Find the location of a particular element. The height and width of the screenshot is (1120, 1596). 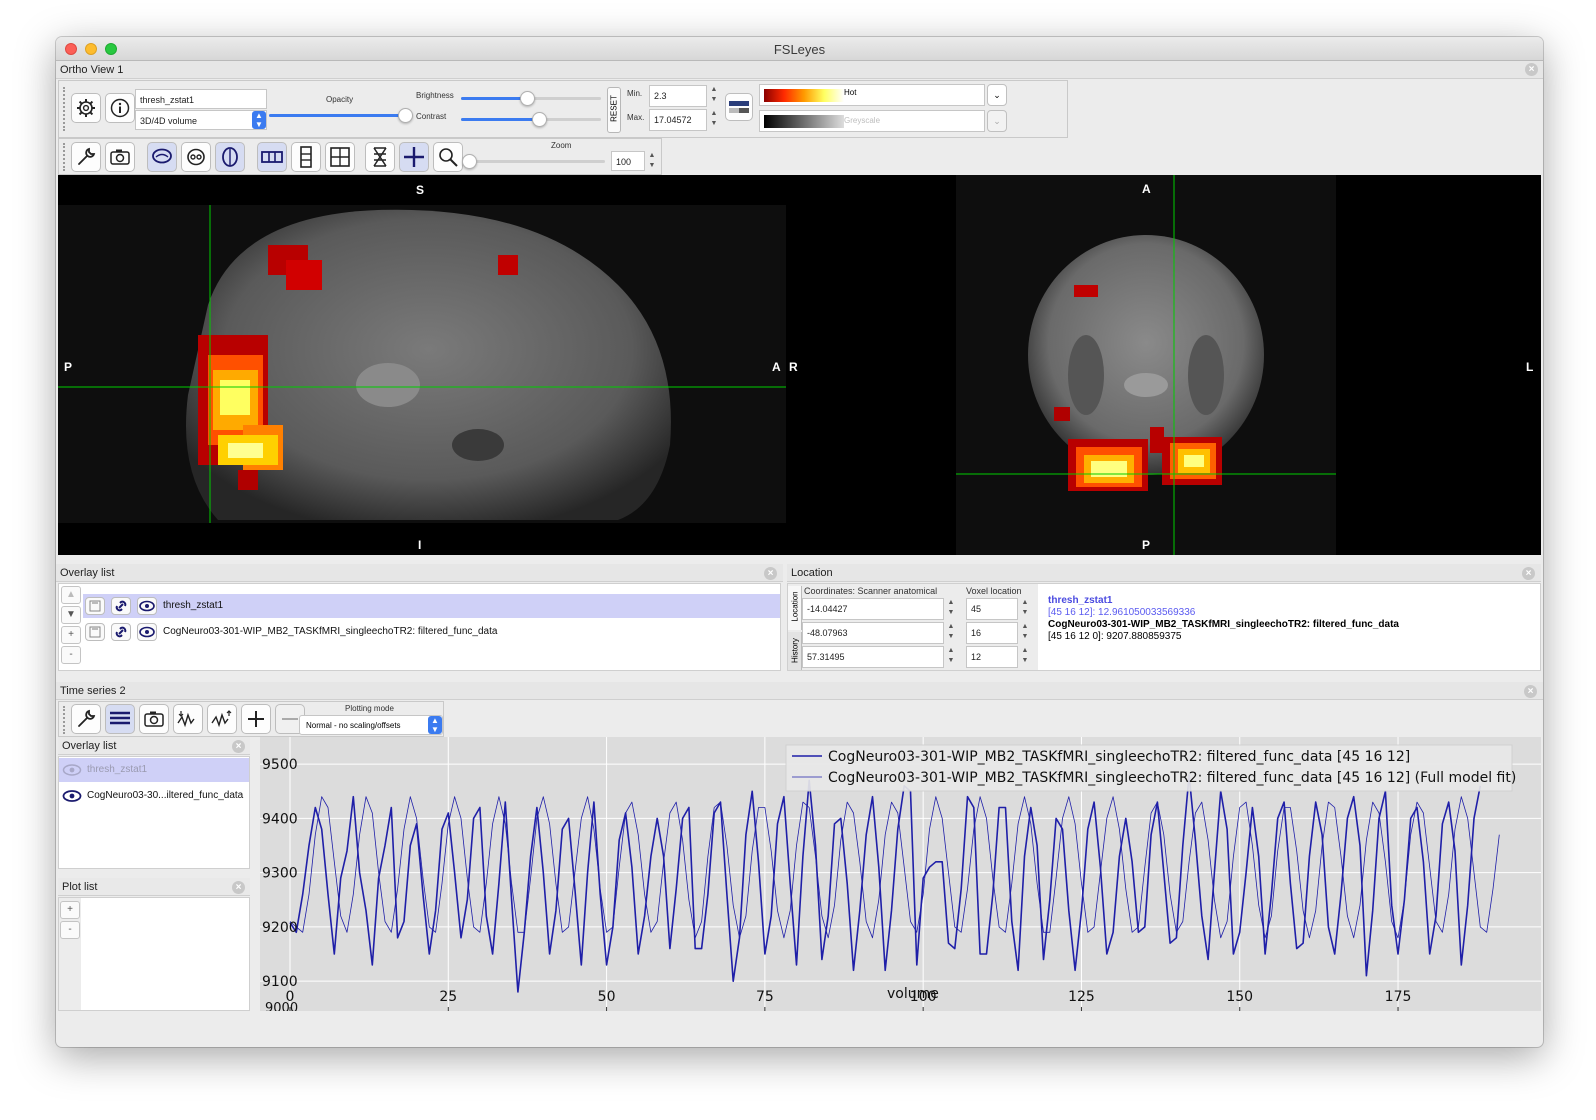

coord-y-field: -48.07963 is located at coordinates (873, 633).